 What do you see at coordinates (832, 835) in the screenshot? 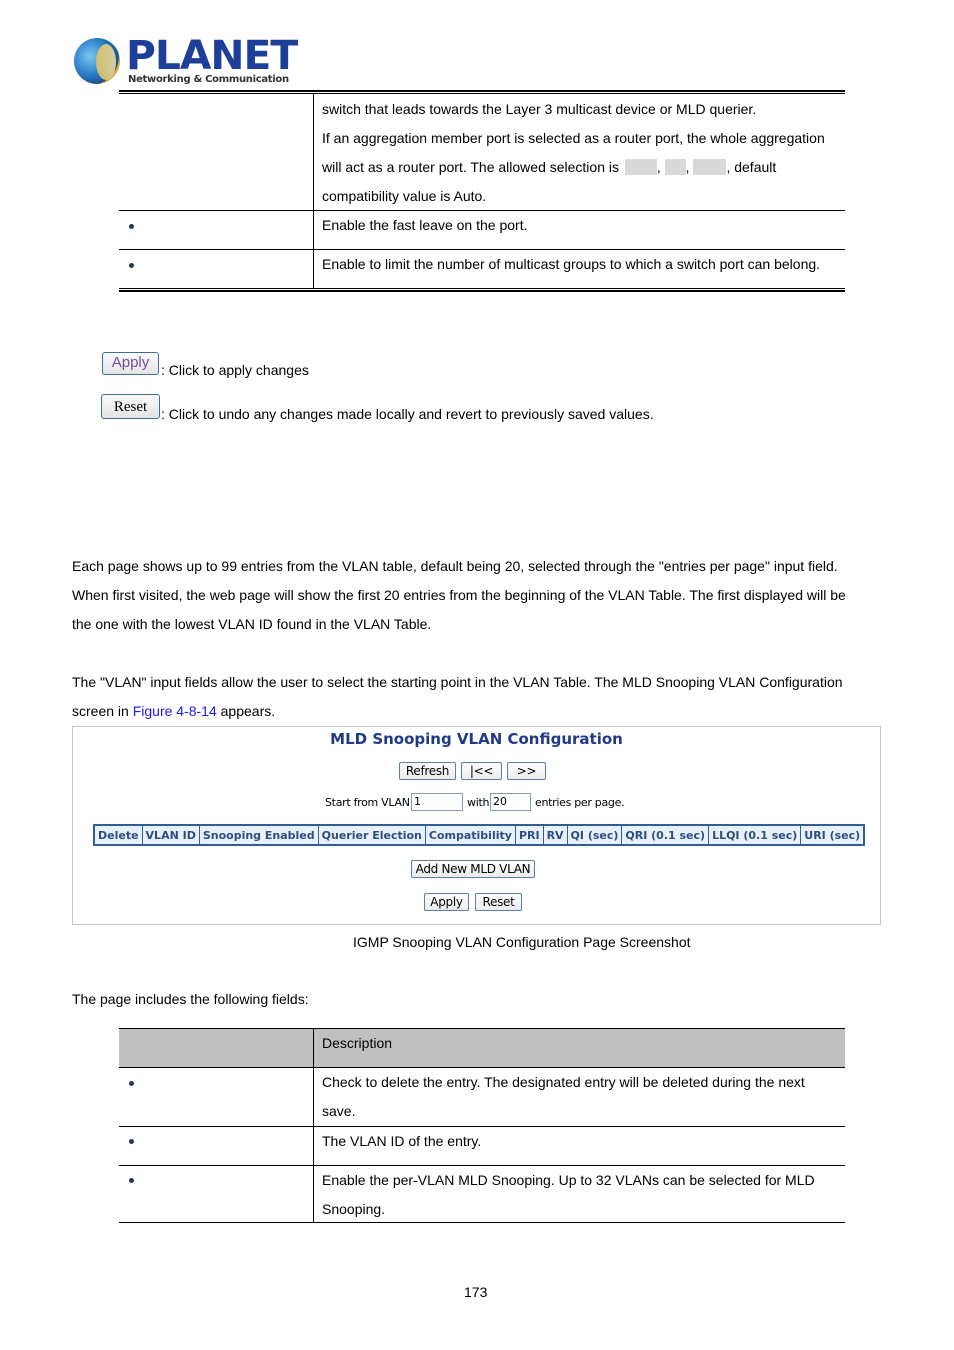
I see `column-header: URI (sec)` at bounding box center [832, 835].